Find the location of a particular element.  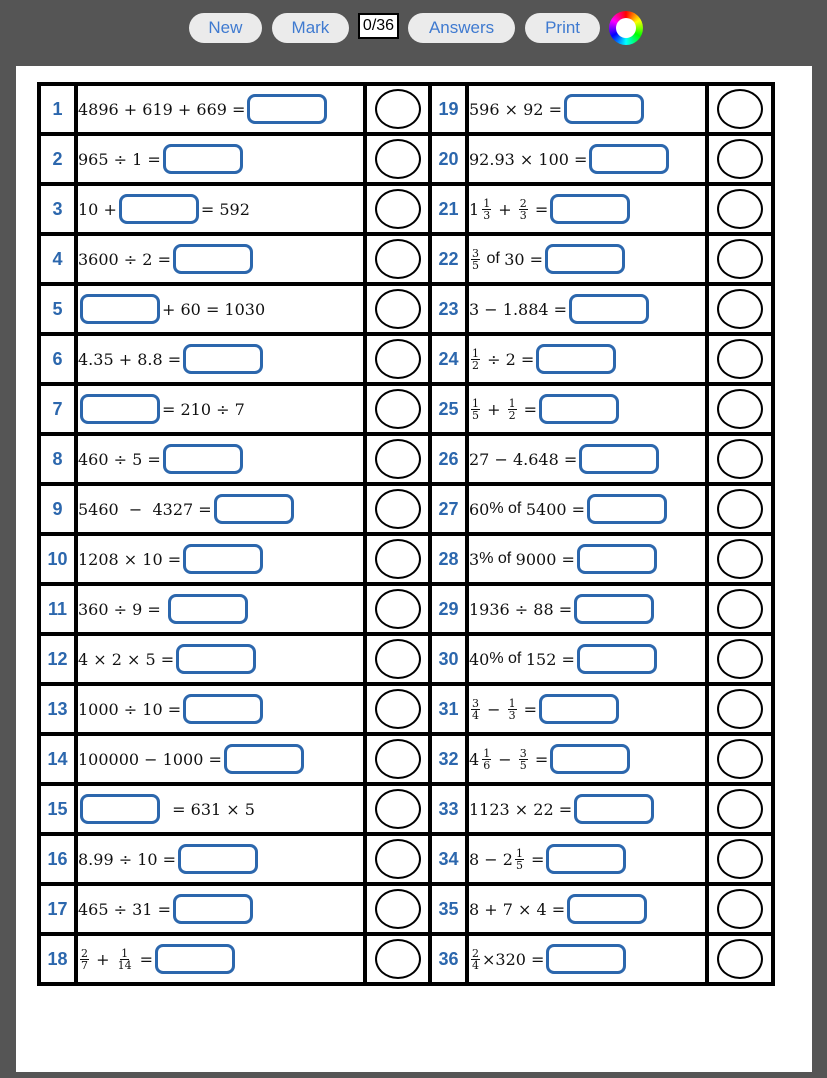

question-expression: 5460 − 4327 = is located at coordinates (220, 509).